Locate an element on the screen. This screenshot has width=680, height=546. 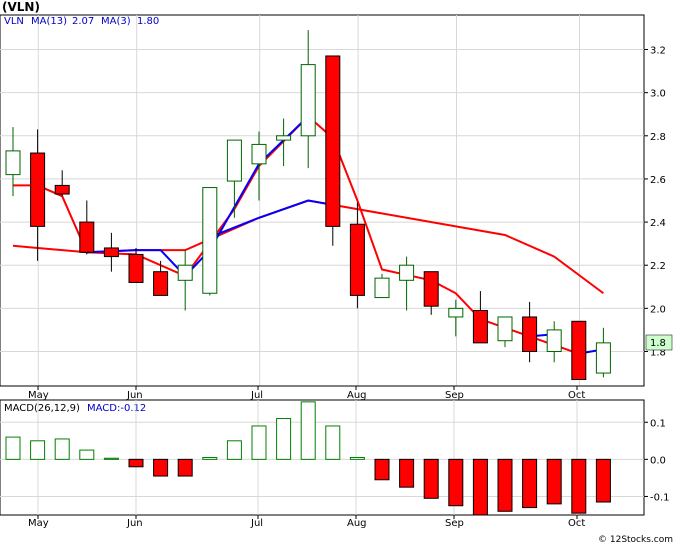
price-x-axis: May Jun Jul Aug Sep Oct is located at coordinates (322, 393).